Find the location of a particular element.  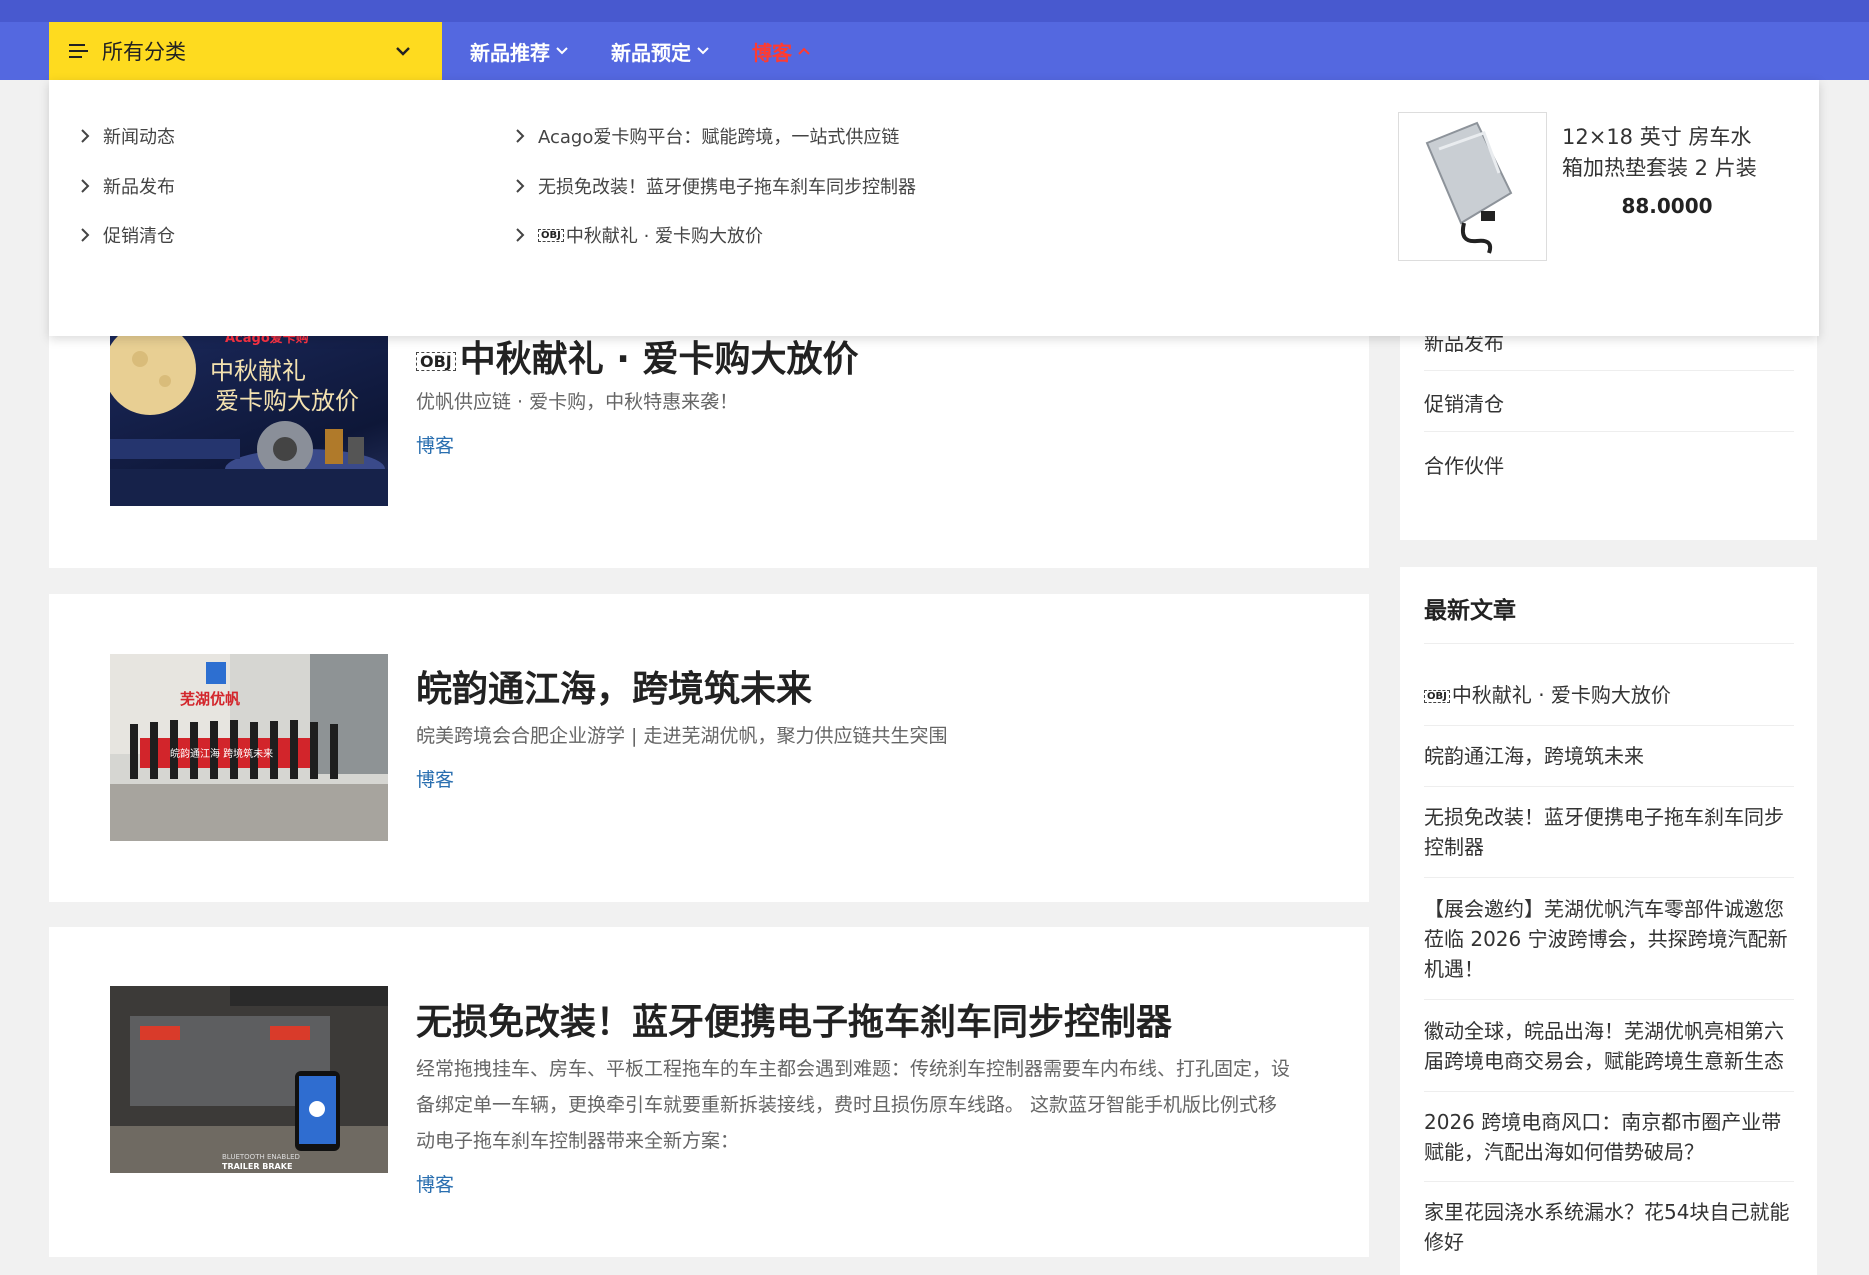

trailer-brake-image is located at coordinates (249, 1079).